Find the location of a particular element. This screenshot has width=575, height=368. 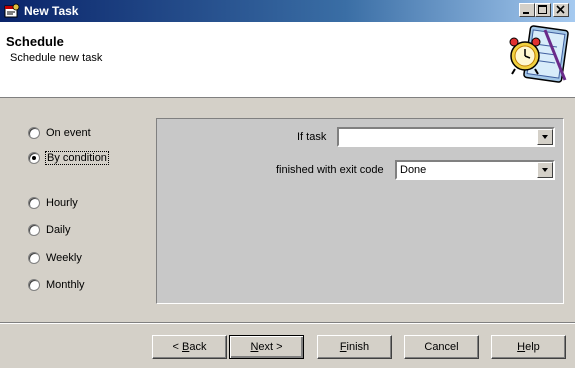

radio-hourly: Hourly is located at coordinates (53, 203).